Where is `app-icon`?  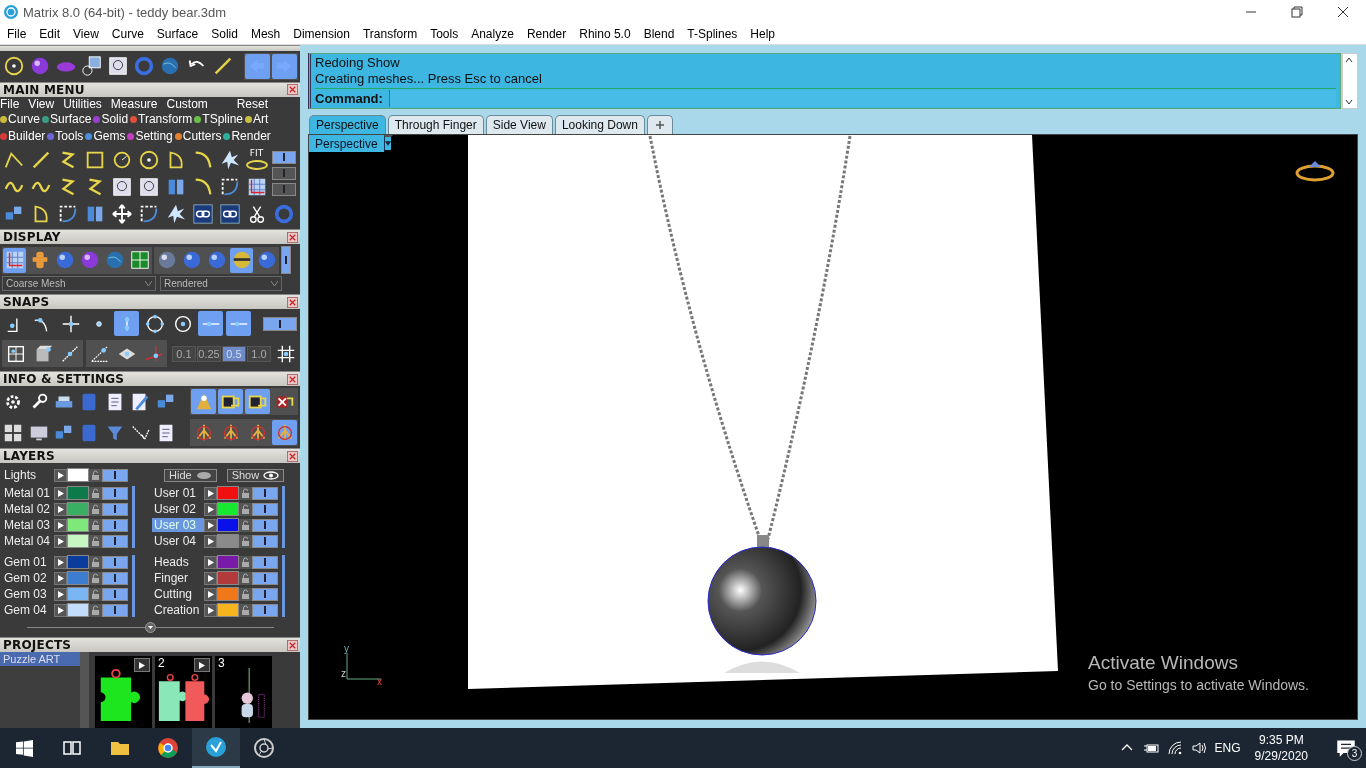 app-icon is located at coordinates (216, 748).